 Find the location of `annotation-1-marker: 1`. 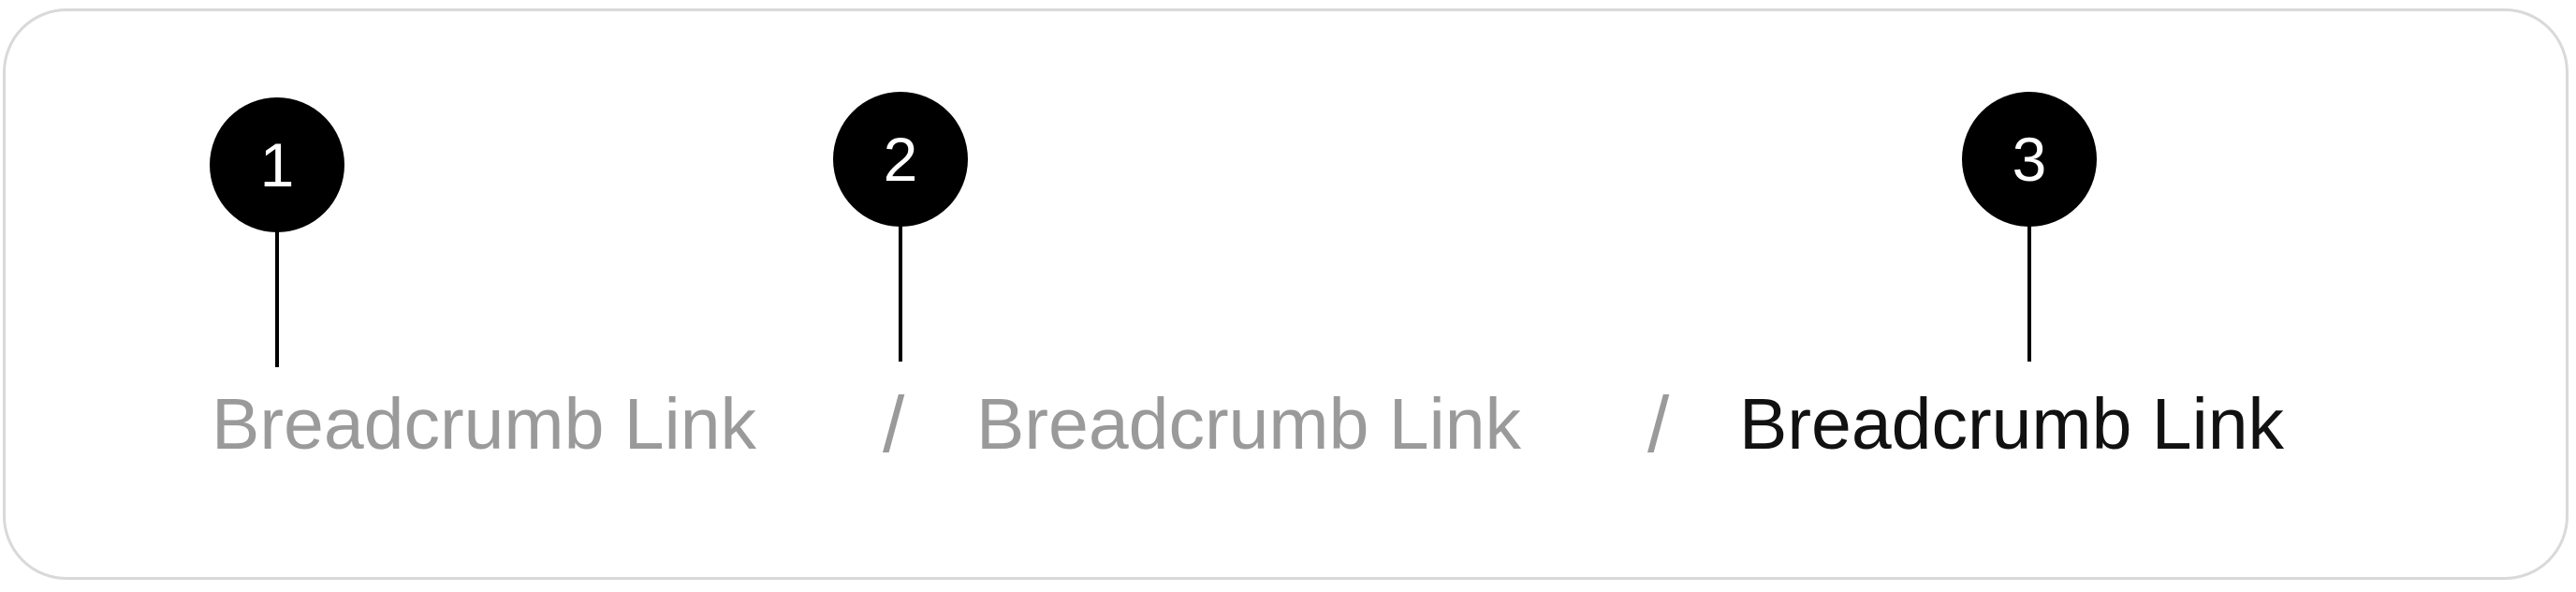

annotation-1-marker: 1 is located at coordinates (277, 164).